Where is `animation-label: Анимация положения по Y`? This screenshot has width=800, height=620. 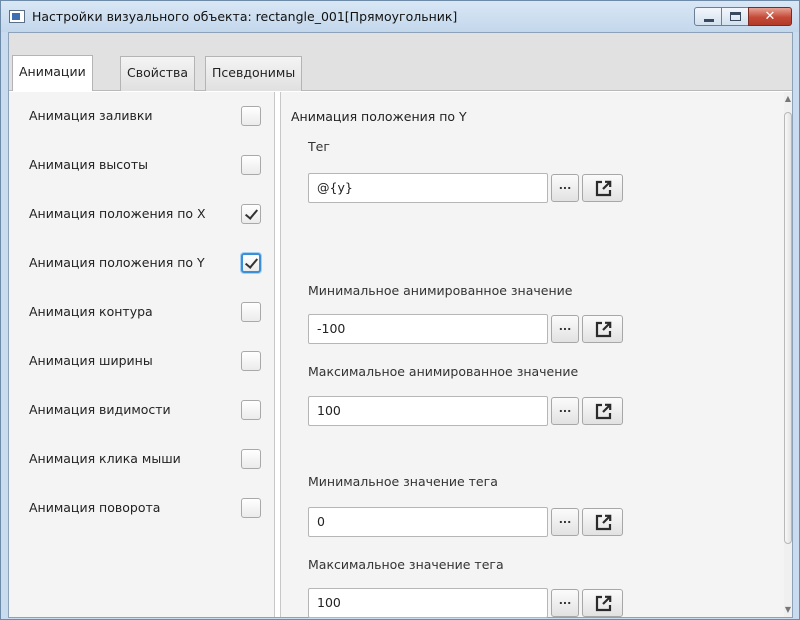 animation-label: Анимация положения по Y is located at coordinates (117, 262).